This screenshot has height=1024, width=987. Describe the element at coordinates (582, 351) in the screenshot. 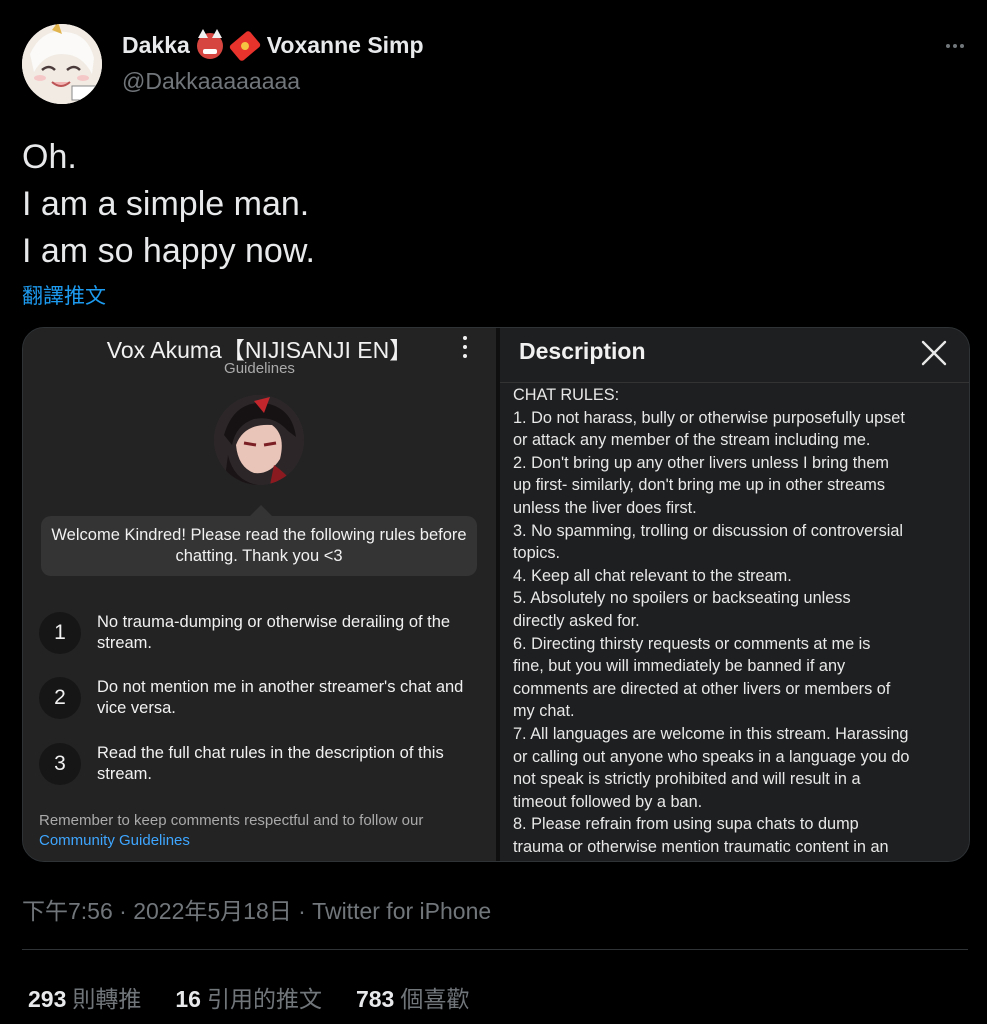

I see `description-title: Description` at that location.